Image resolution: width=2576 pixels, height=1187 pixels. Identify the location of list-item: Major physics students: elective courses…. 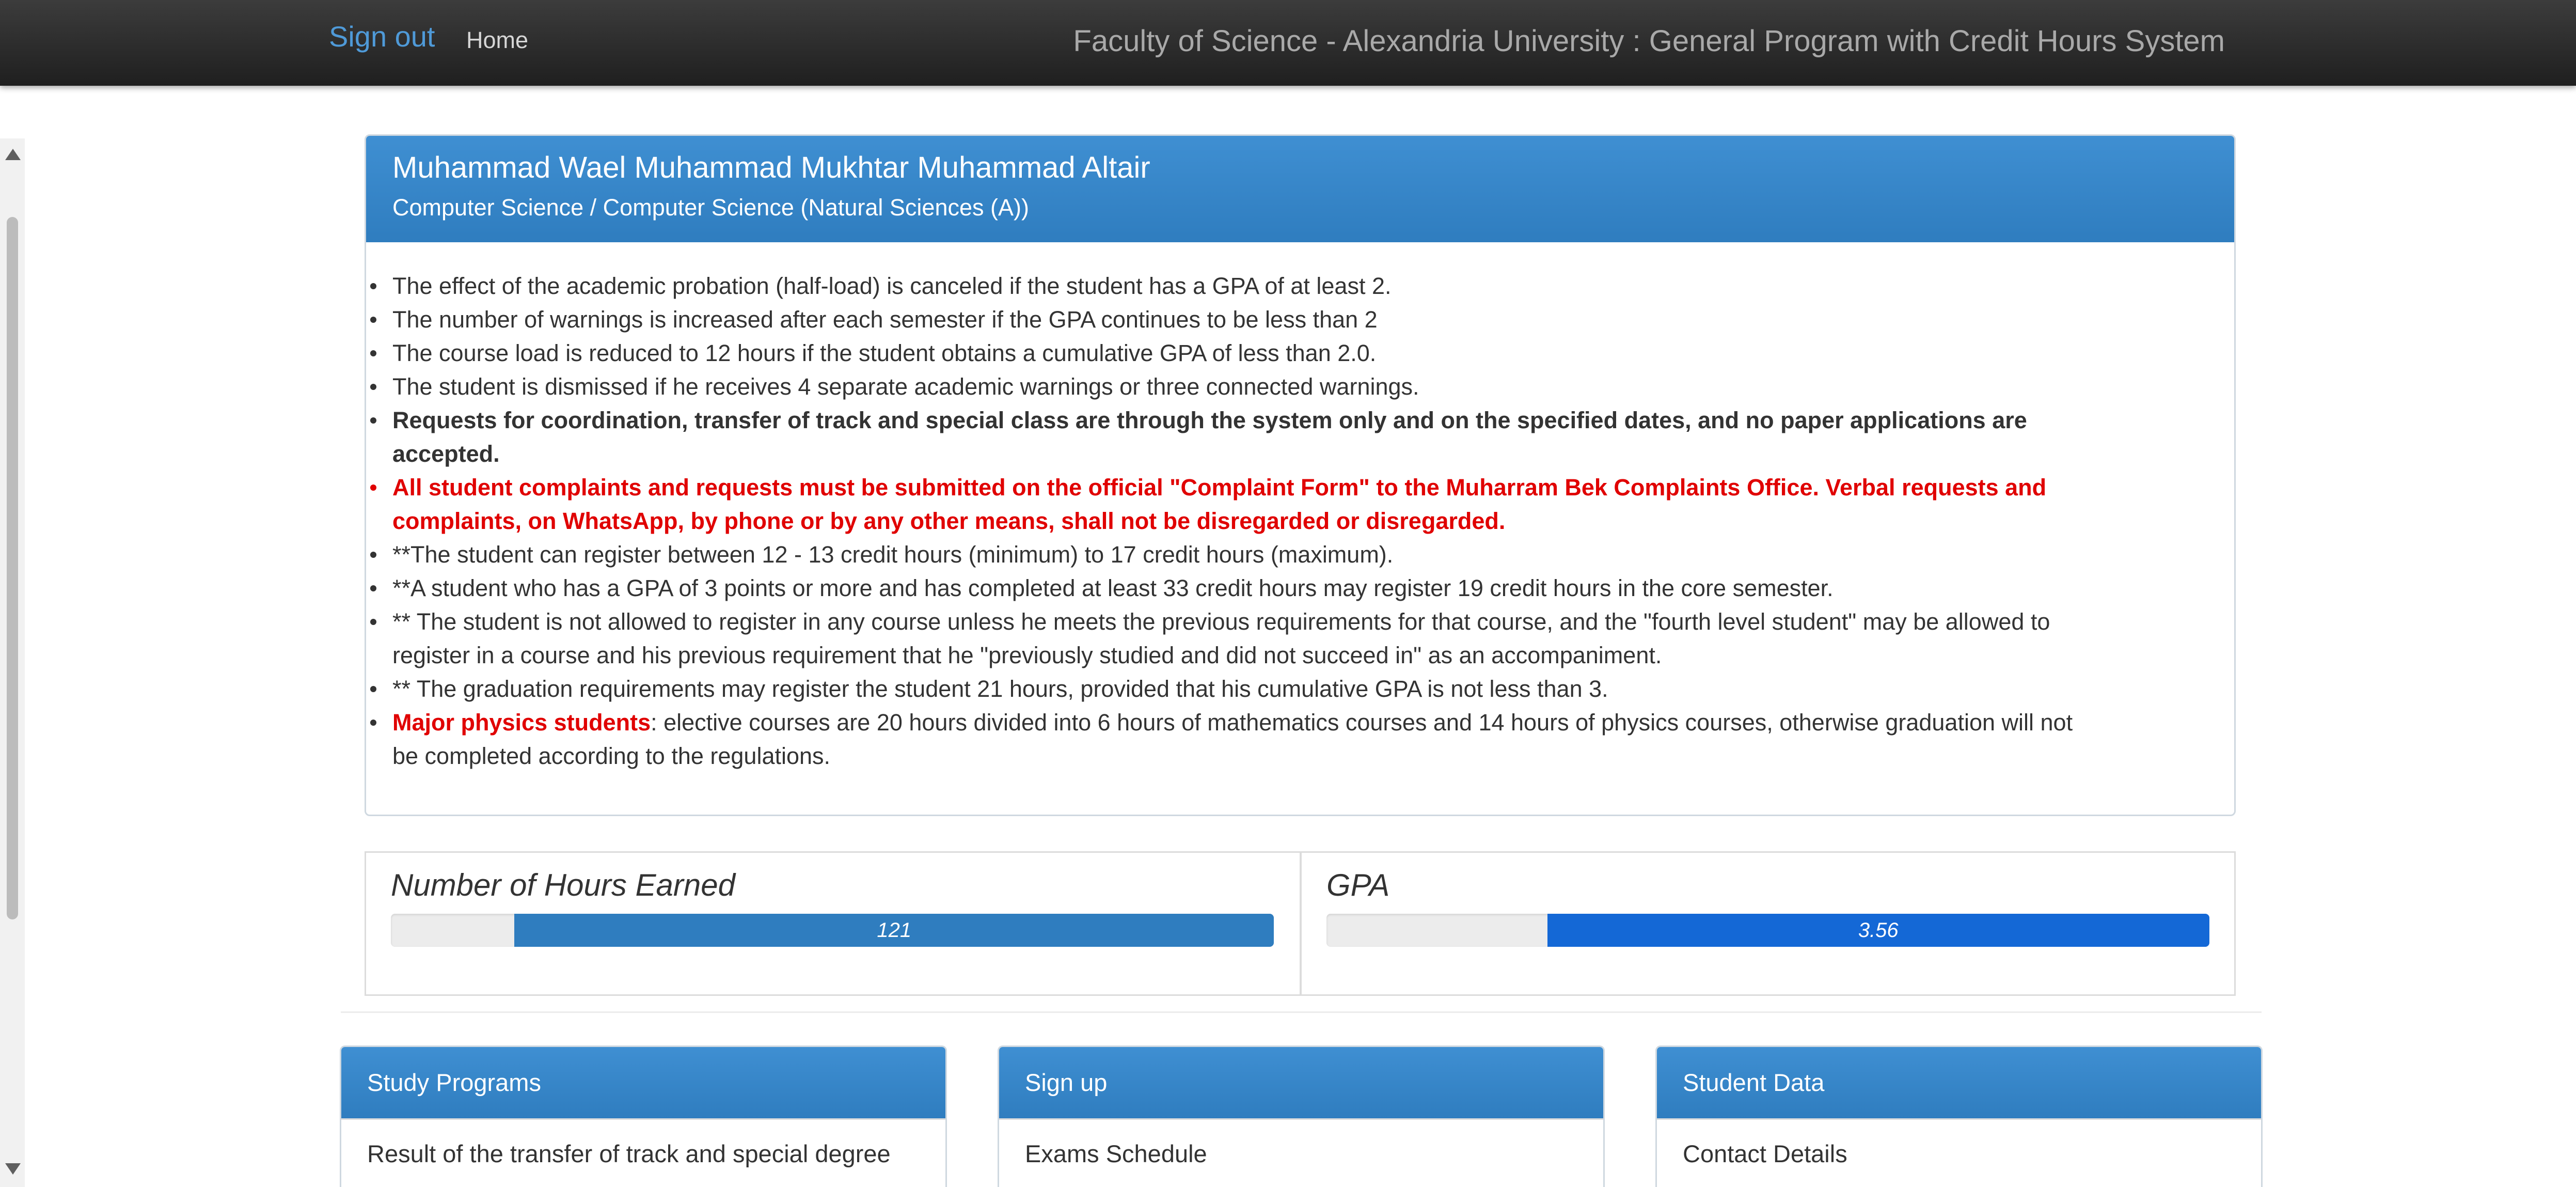
(1300, 739).